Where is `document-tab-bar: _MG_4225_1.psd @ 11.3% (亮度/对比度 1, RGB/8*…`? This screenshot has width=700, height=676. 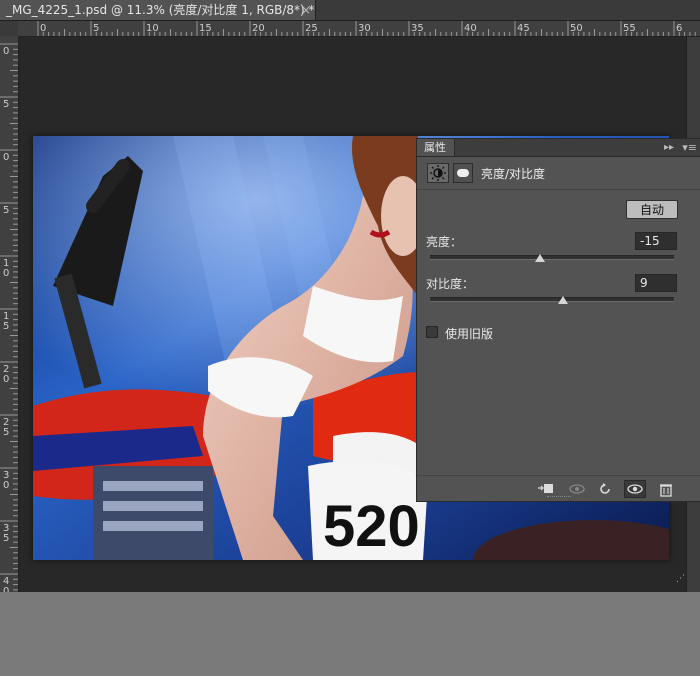
document-tab-bar: _MG_4225_1.psd @ 11.3% (亮度/对比度 1, RGB/8*… is located at coordinates (350, 10).